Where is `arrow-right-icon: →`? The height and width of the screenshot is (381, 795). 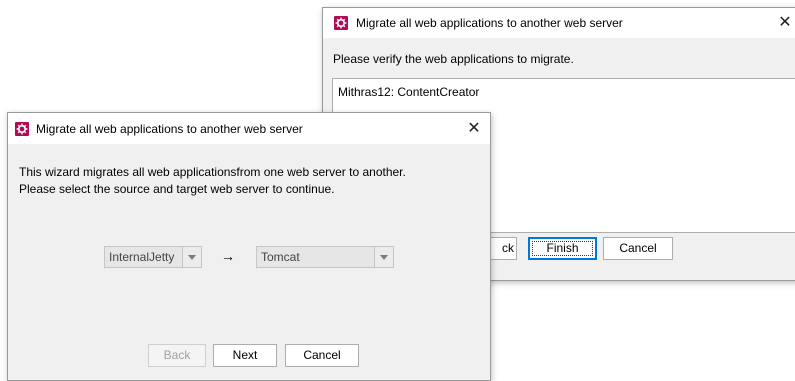
arrow-right-icon: → is located at coordinates (228, 256).